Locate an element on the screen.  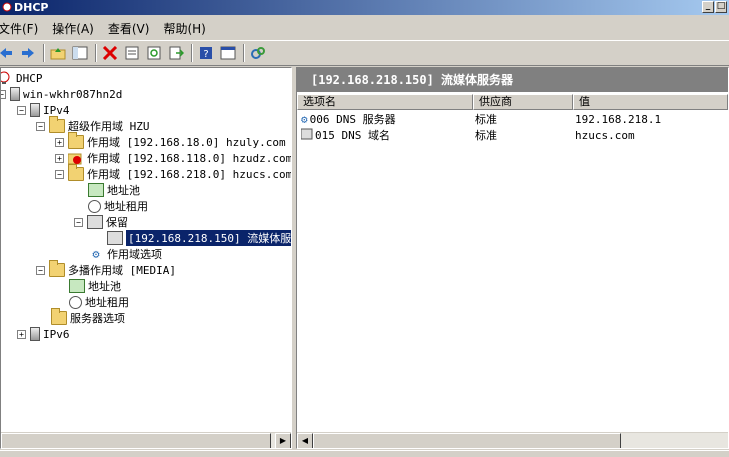
server-options-icon is located at coordinates (59, 316).